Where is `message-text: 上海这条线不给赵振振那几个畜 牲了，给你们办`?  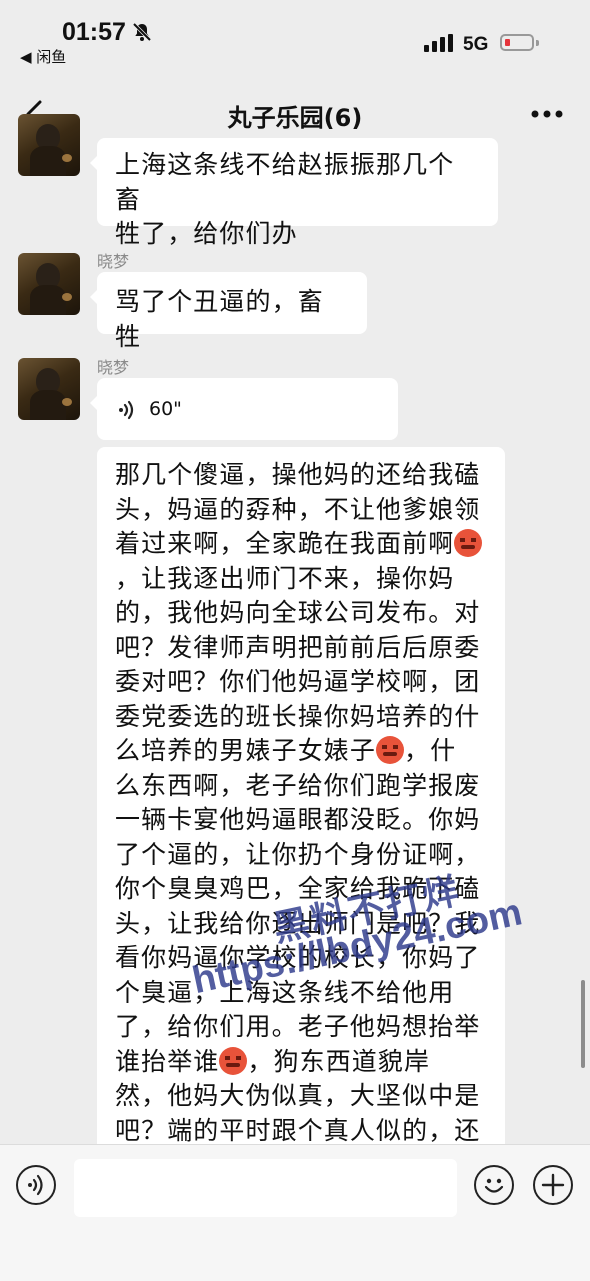
message-text: 上海这条线不给赵振振那几个畜 牲了，给你们办 is located at coordinates (285, 199).